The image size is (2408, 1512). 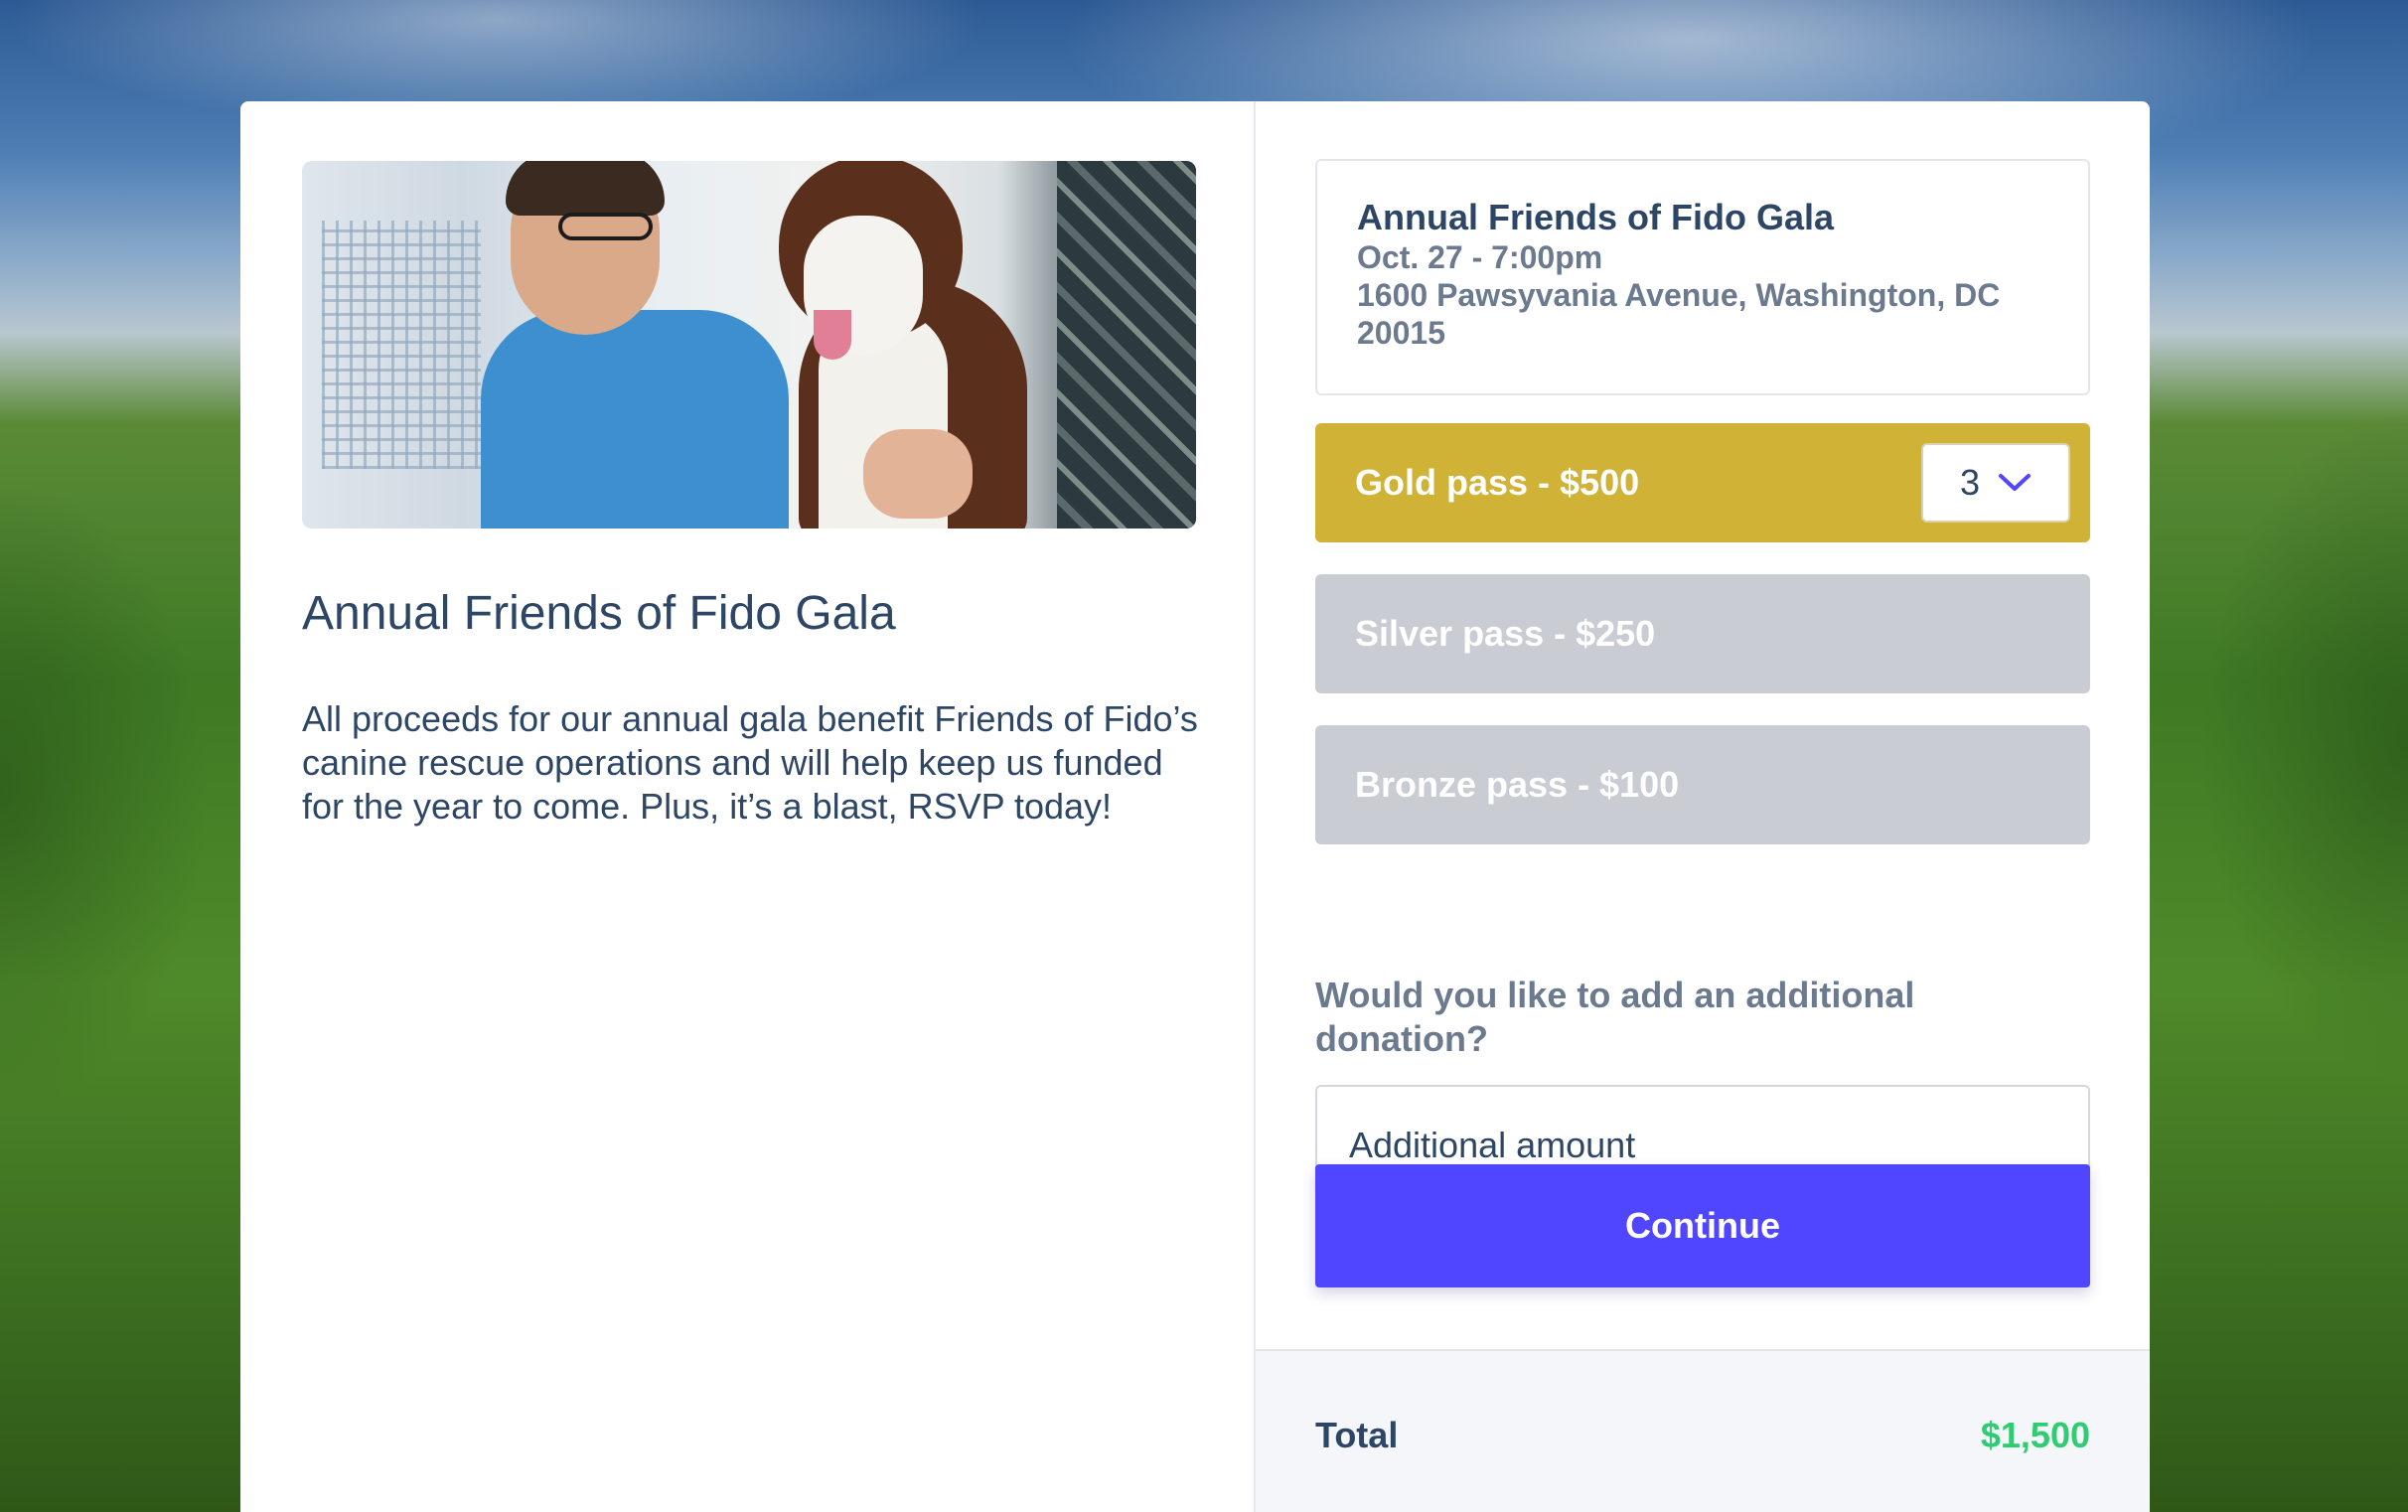 I want to click on continue-button: Continue, so click(x=1703, y=1225).